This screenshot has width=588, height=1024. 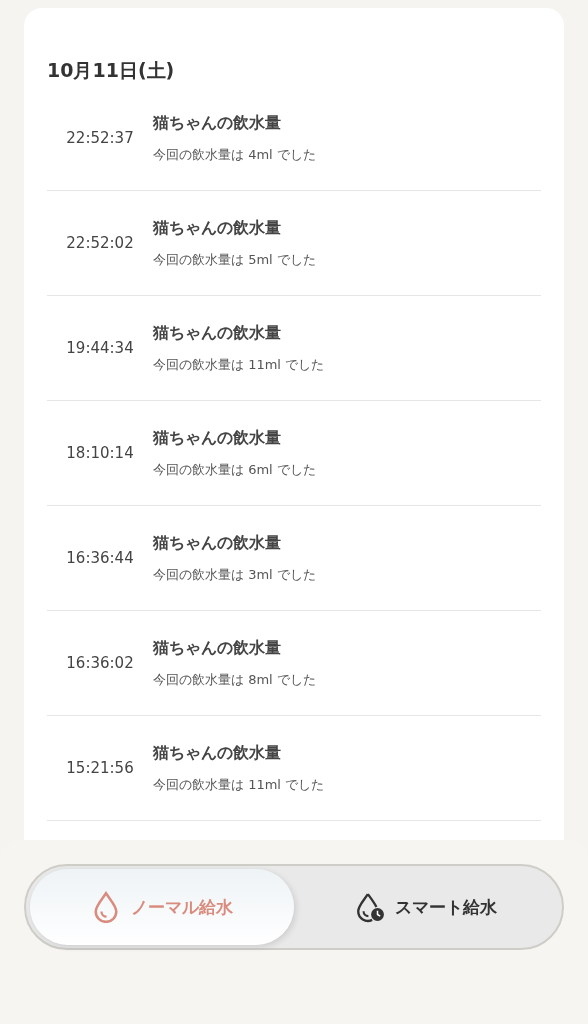 I want to click on record-detail: 今回の飲水量は 5ml でした, so click(x=234, y=259).